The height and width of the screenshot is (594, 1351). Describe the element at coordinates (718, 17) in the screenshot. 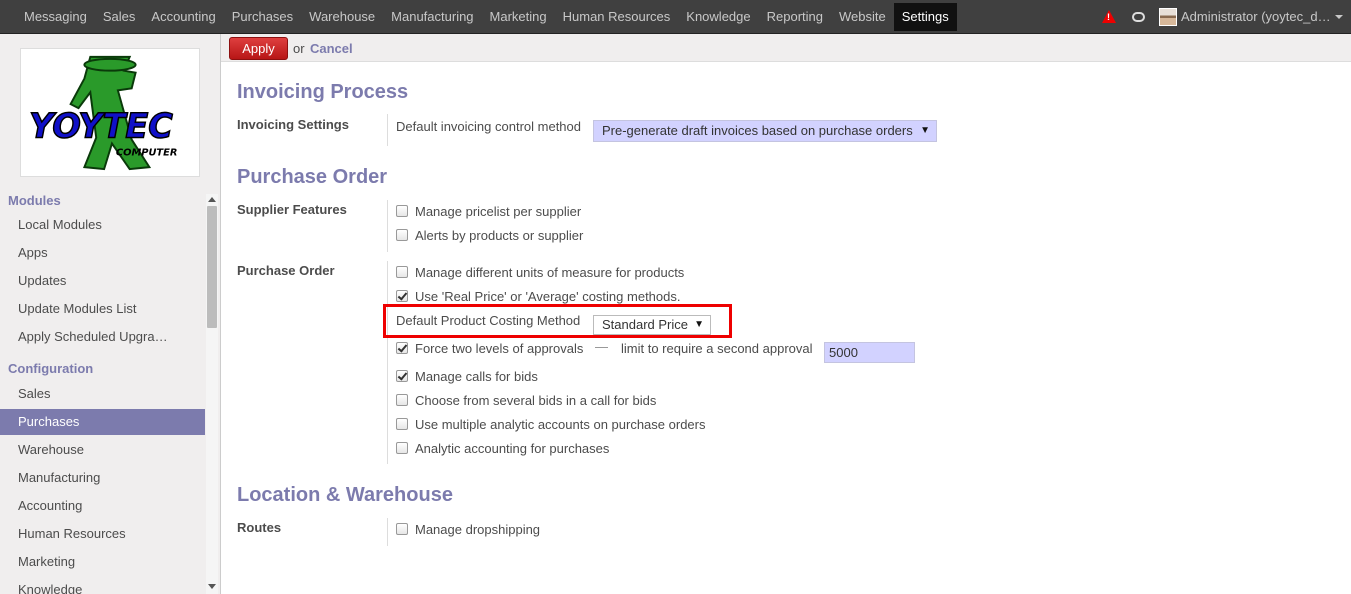

I see `menu-knowledge: Knowledge` at that location.